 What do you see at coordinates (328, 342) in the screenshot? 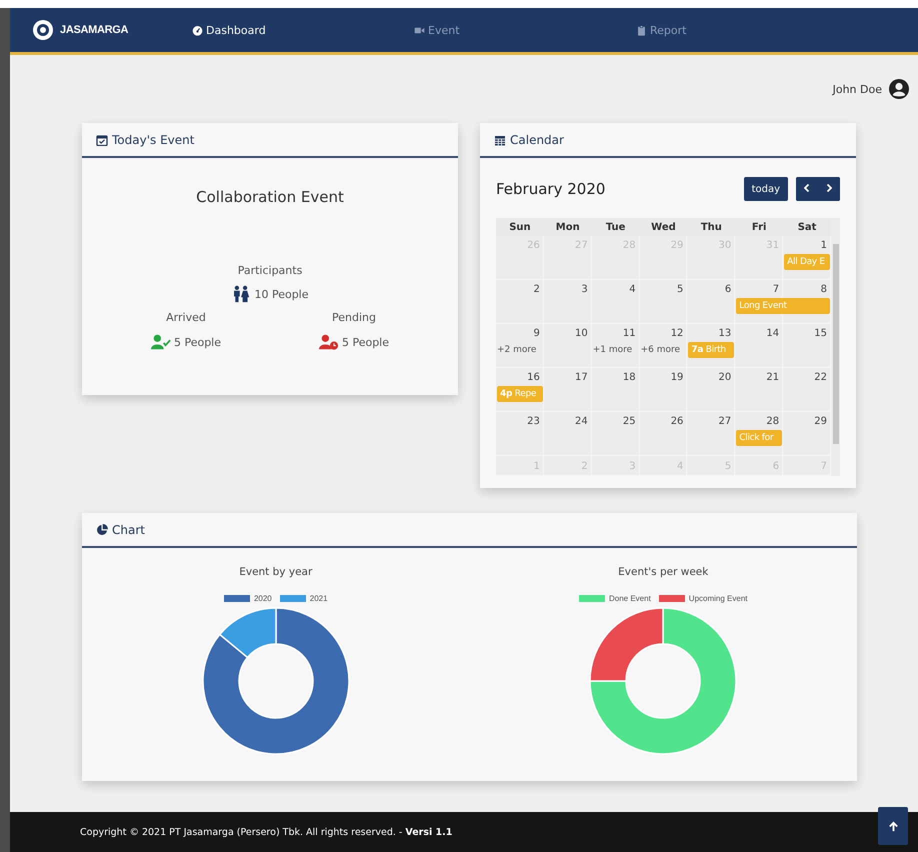
I see `user-clock-icon` at bounding box center [328, 342].